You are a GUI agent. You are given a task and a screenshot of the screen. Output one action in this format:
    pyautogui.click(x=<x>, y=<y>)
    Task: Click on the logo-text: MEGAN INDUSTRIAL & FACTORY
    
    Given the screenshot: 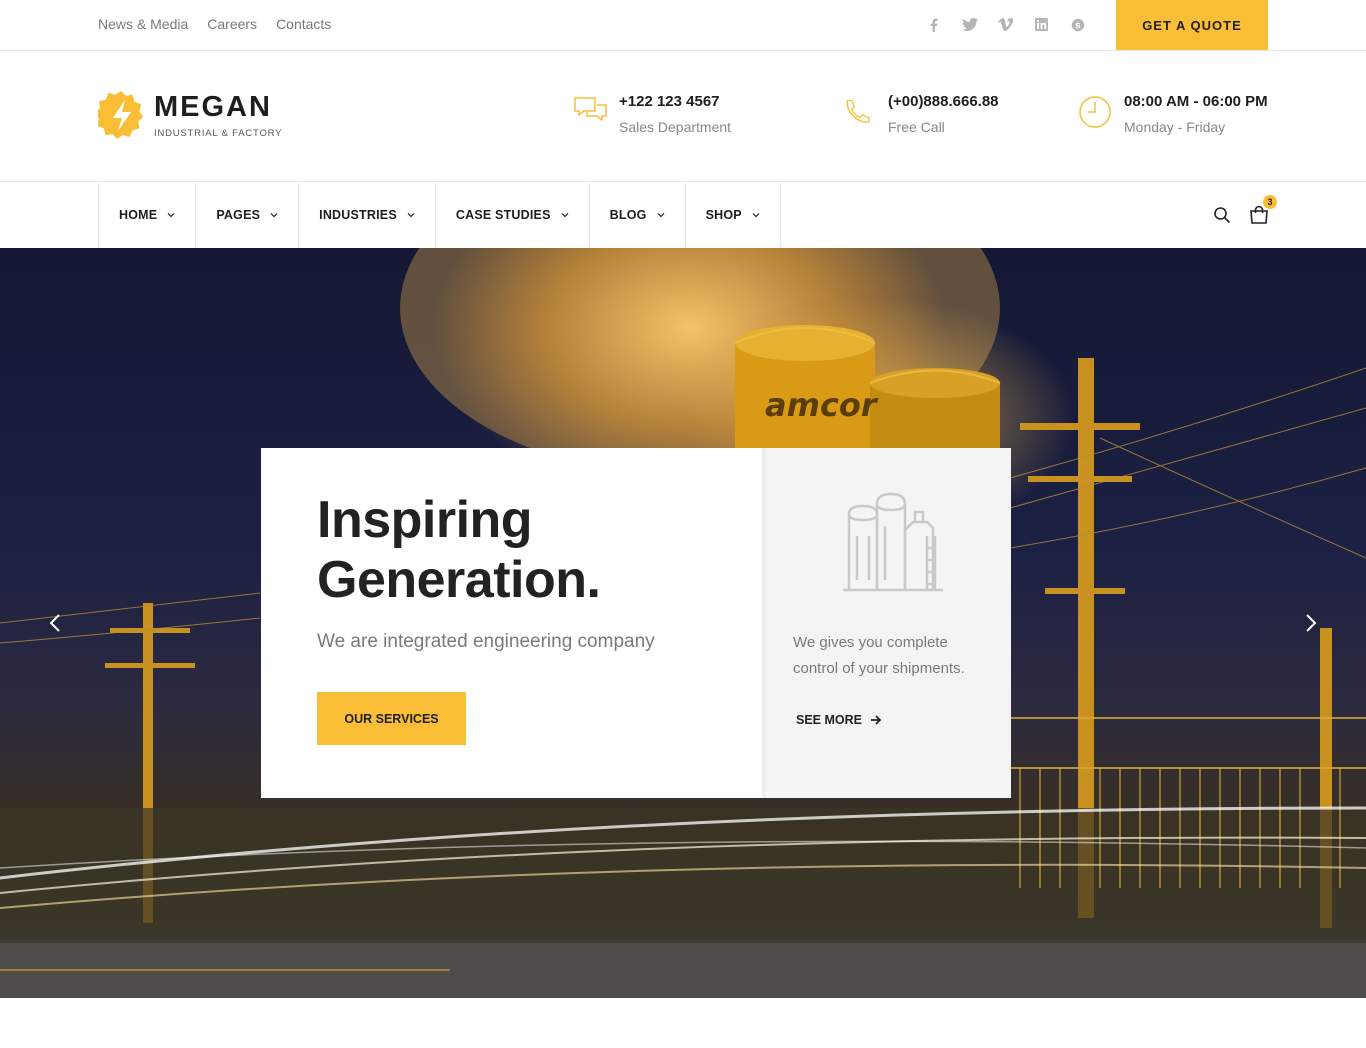 What is the action you would take?
    pyautogui.click(x=218, y=115)
    